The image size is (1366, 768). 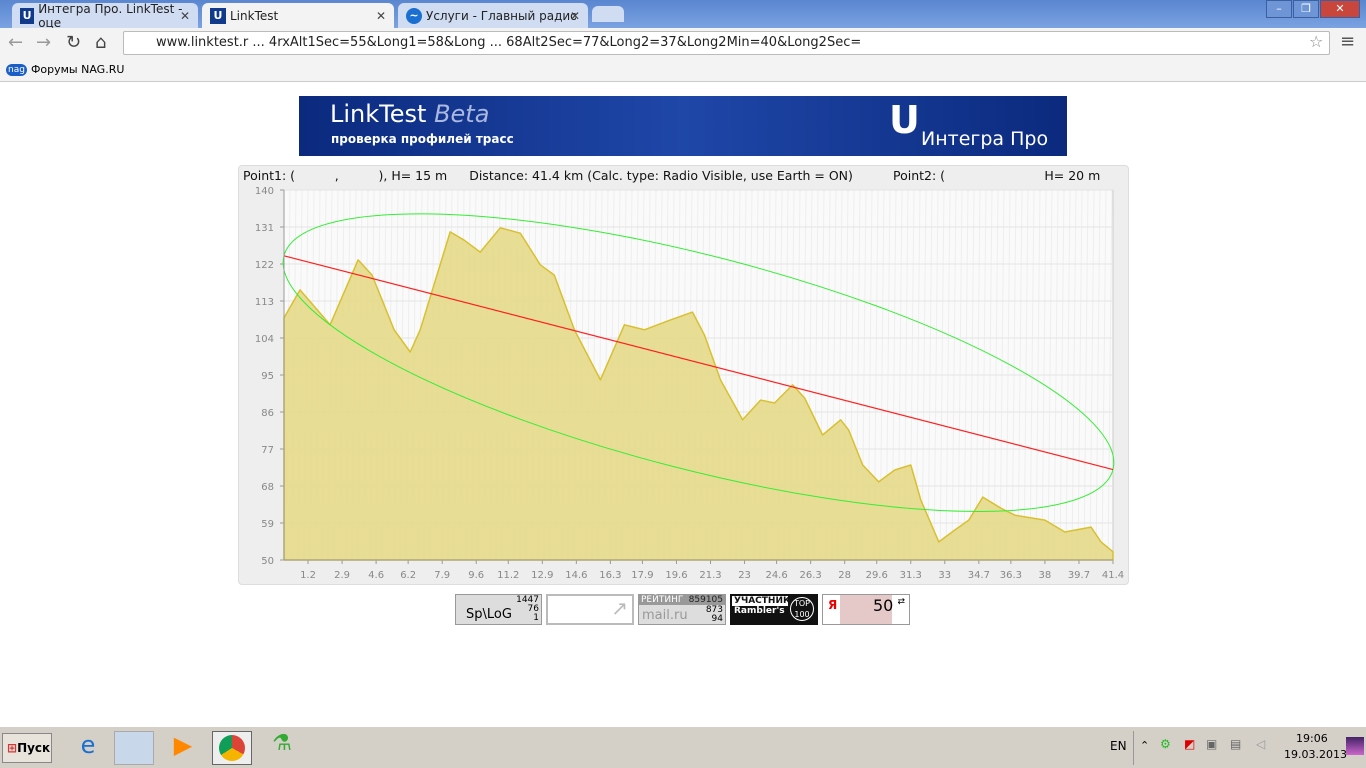 What do you see at coordinates (883, 605) in the screenshot?
I see `counter-value: 50` at bounding box center [883, 605].